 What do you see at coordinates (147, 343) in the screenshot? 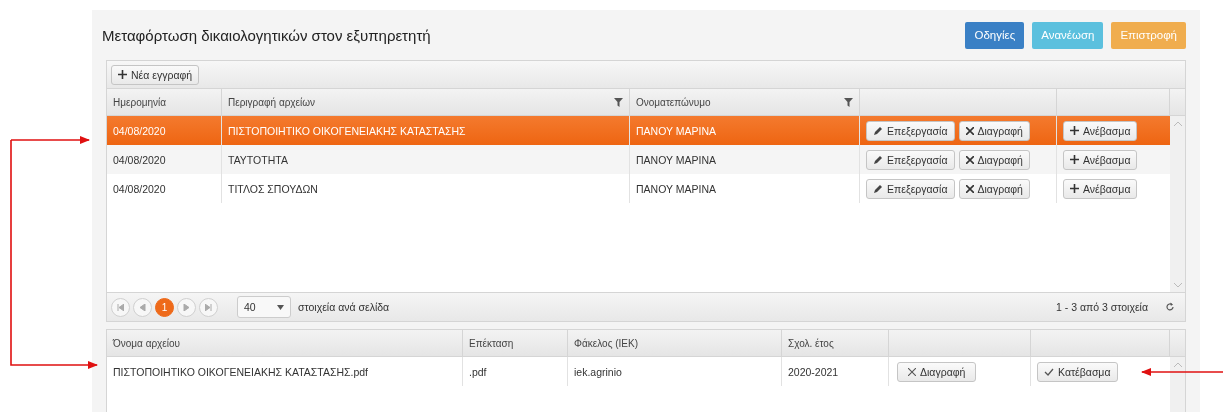
I see `column-header: Όνομα αρχείου` at bounding box center [147, 343].